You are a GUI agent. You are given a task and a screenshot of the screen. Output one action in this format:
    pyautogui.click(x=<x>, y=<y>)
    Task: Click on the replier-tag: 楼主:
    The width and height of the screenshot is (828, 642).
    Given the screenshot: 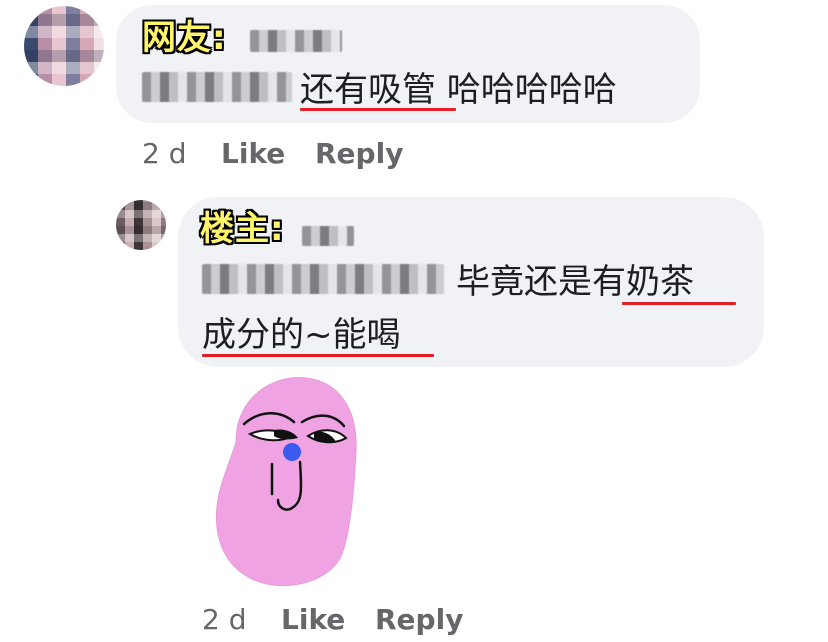 What is the action you would take?
    pyautogui.click(x=242, y=229)
    